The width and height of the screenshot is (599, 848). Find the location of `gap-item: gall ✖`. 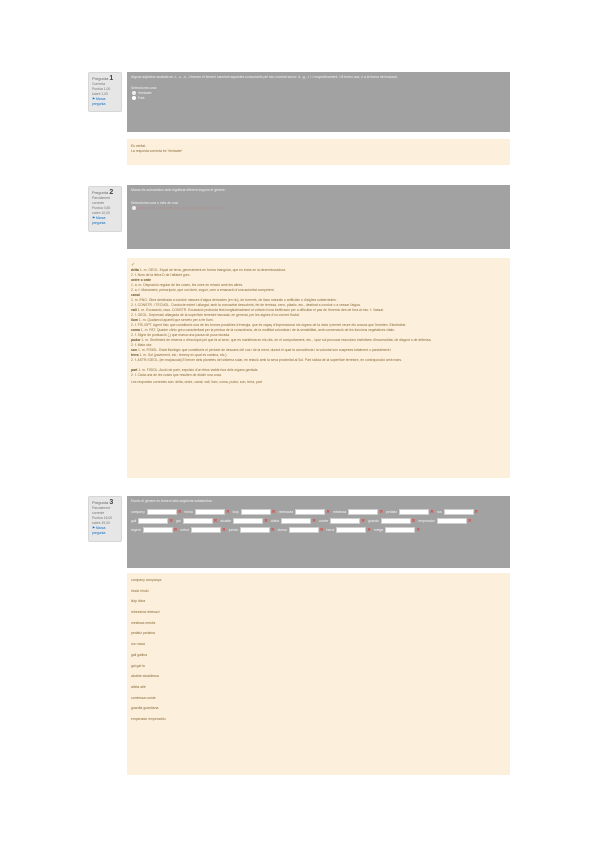

gap-item: gall ✖ is located at coordinates (152, 521).